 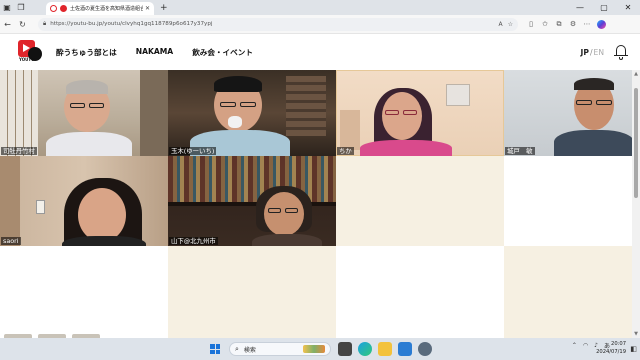 I want to click on nav-nakama: NAKAMA, so click(x=154, y=52).